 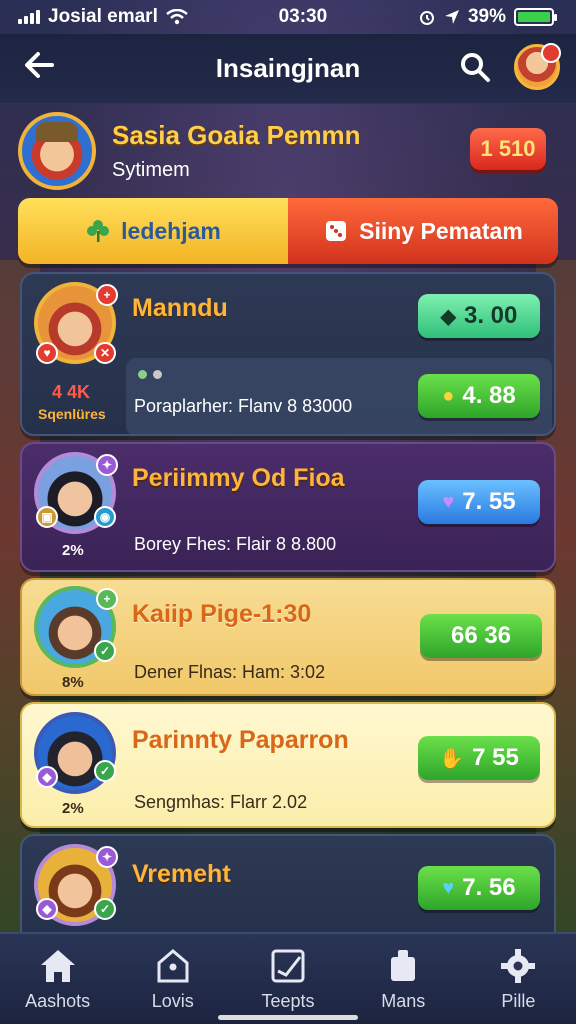 What do you see at coordinates (303, 16) in the screenshot?
I see `status-time: 03:30` at bounding box center [303, 16].